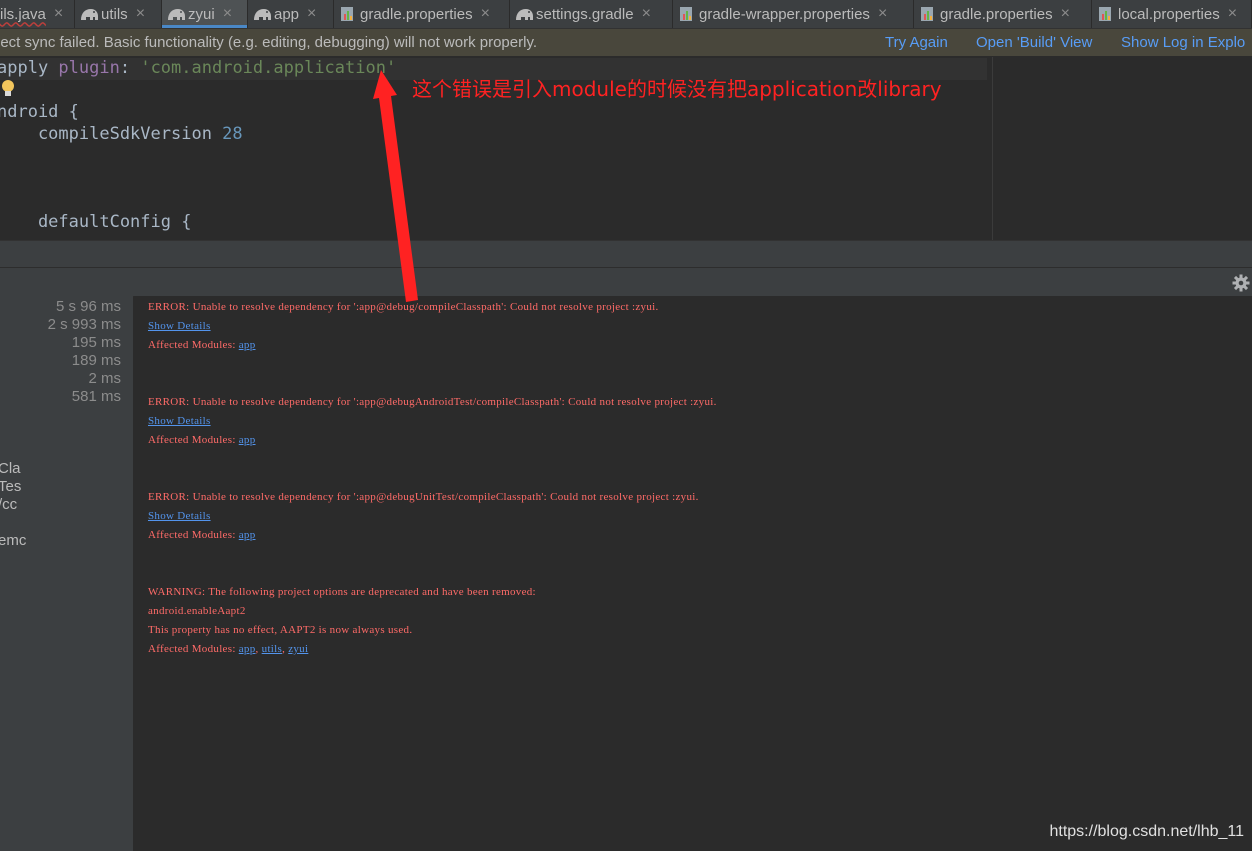 This screenshot has height=851, width=1252. Describe the element at coordinates (8, 89) in the screenshot. I see `lightbulb-icon` at that location.